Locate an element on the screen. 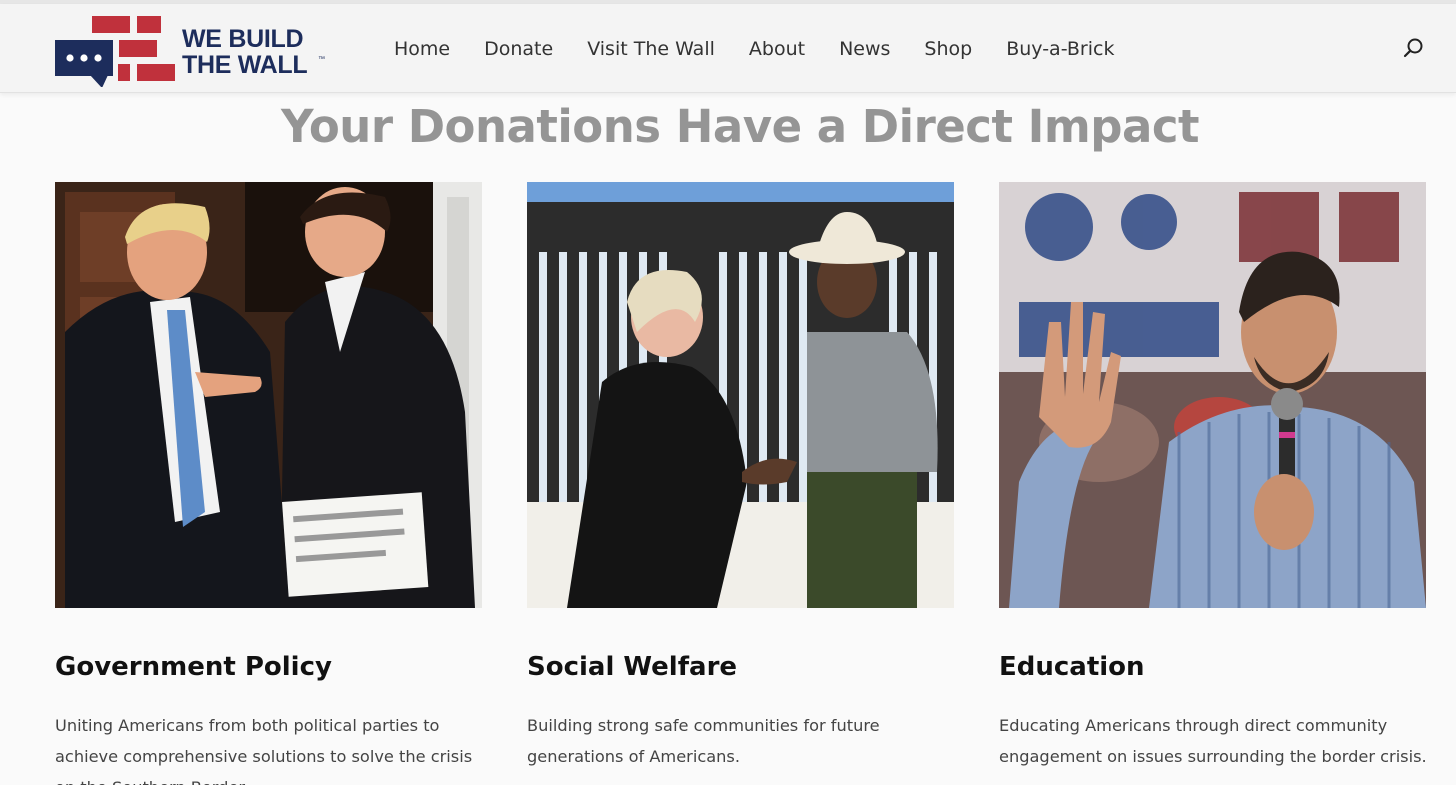  nav-news: News is located at coordinates (864, 49).